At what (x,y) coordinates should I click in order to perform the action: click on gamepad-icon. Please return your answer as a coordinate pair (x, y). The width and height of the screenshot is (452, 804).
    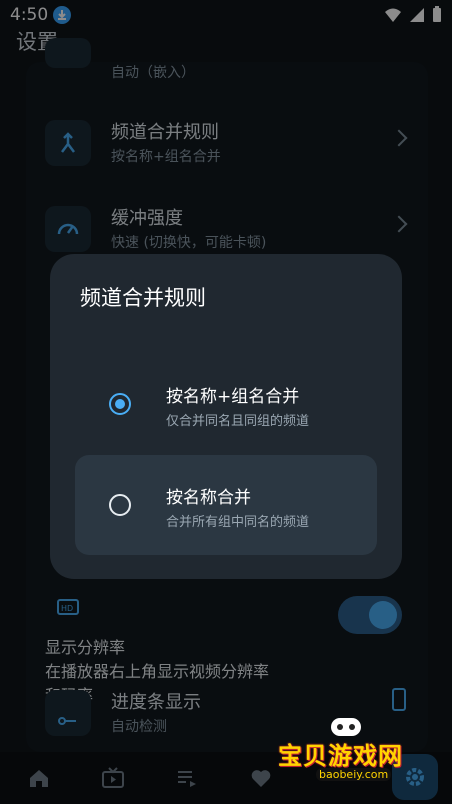
    Looking at the image, I should click on (346, 727).